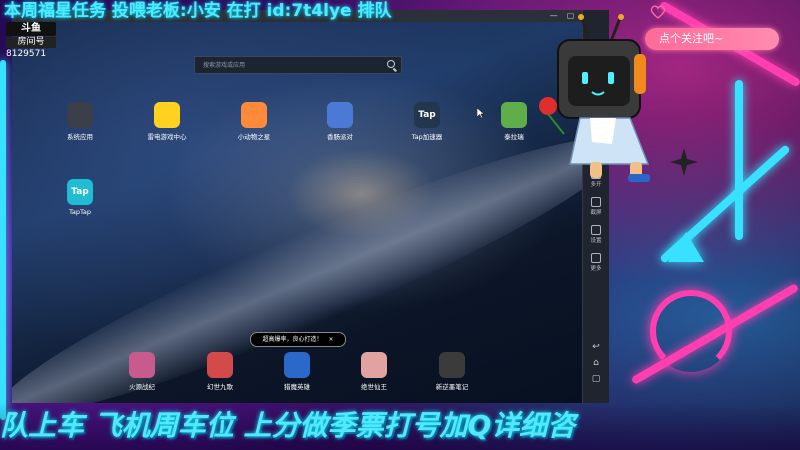 This screenshot has width=800, height=450. I want to click on grid-icon, so click(80, 115).